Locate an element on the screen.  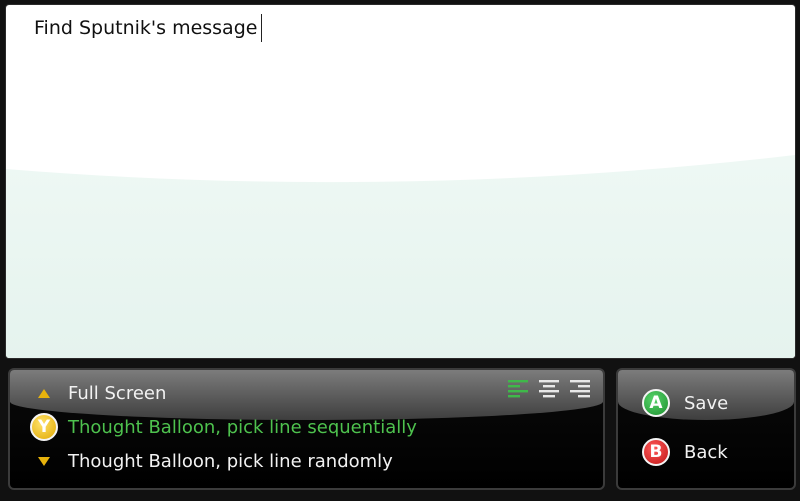
align-center-icon is located at coordinates (549, 388).